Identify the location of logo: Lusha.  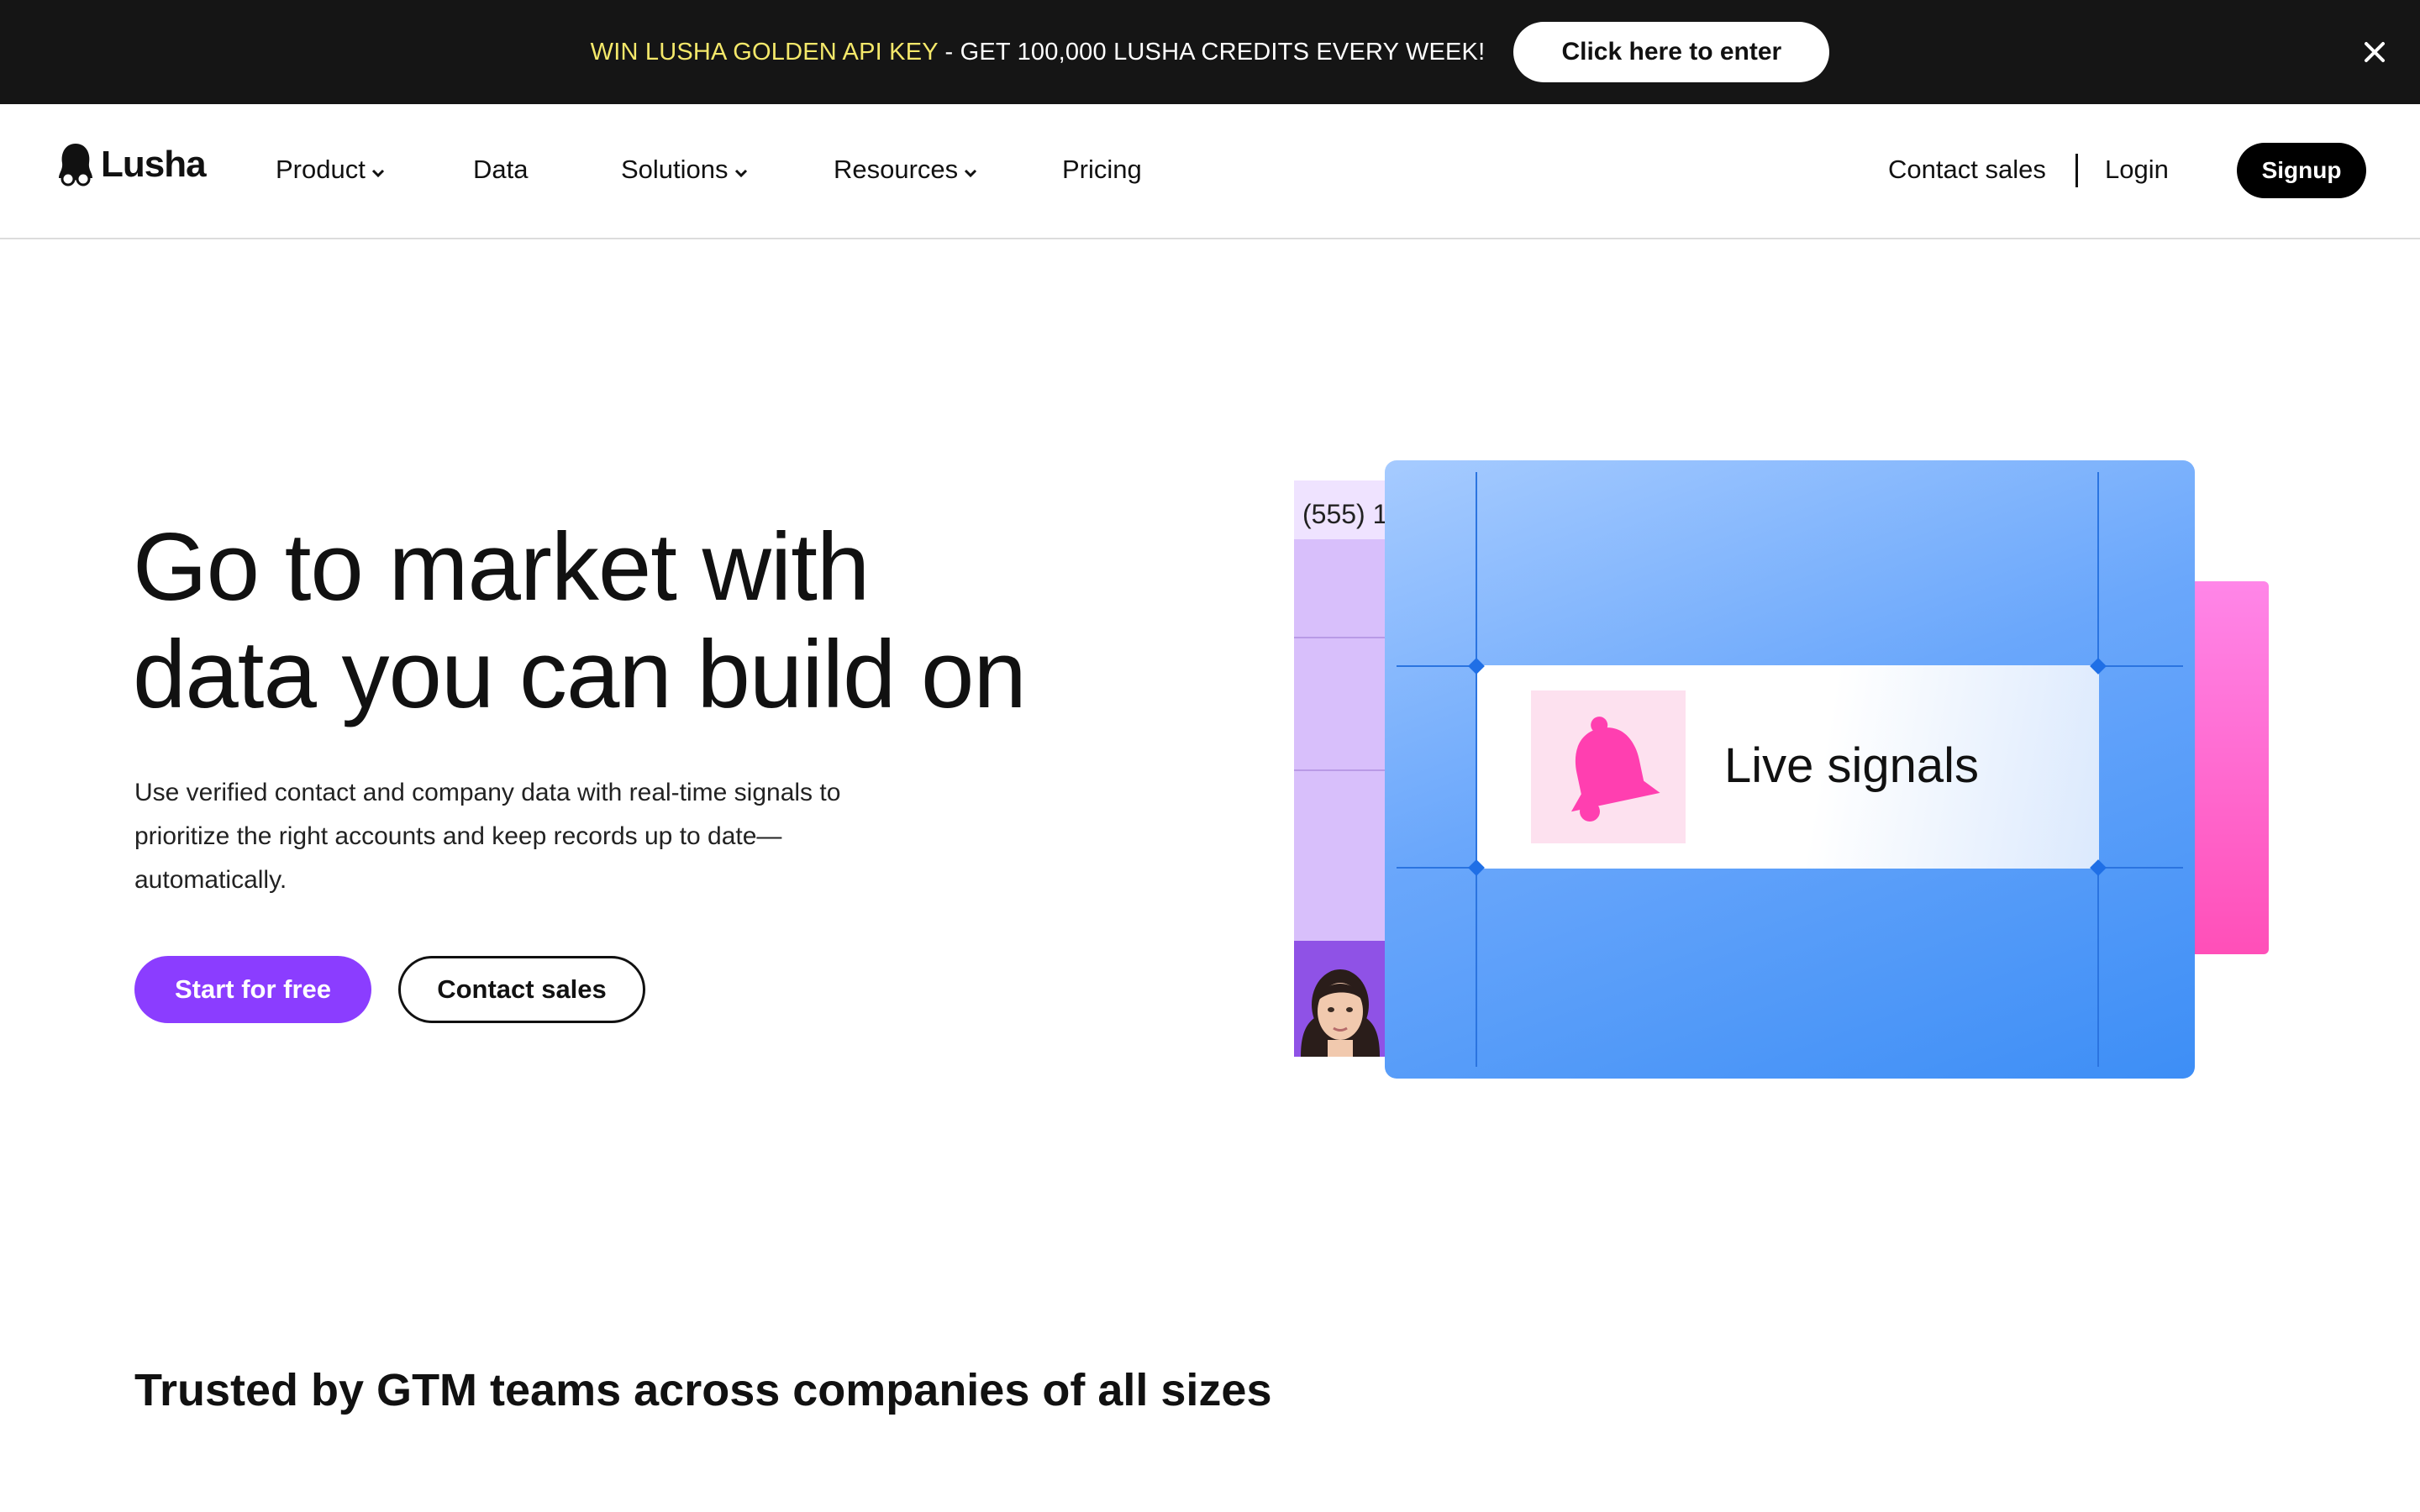
(131, 164).